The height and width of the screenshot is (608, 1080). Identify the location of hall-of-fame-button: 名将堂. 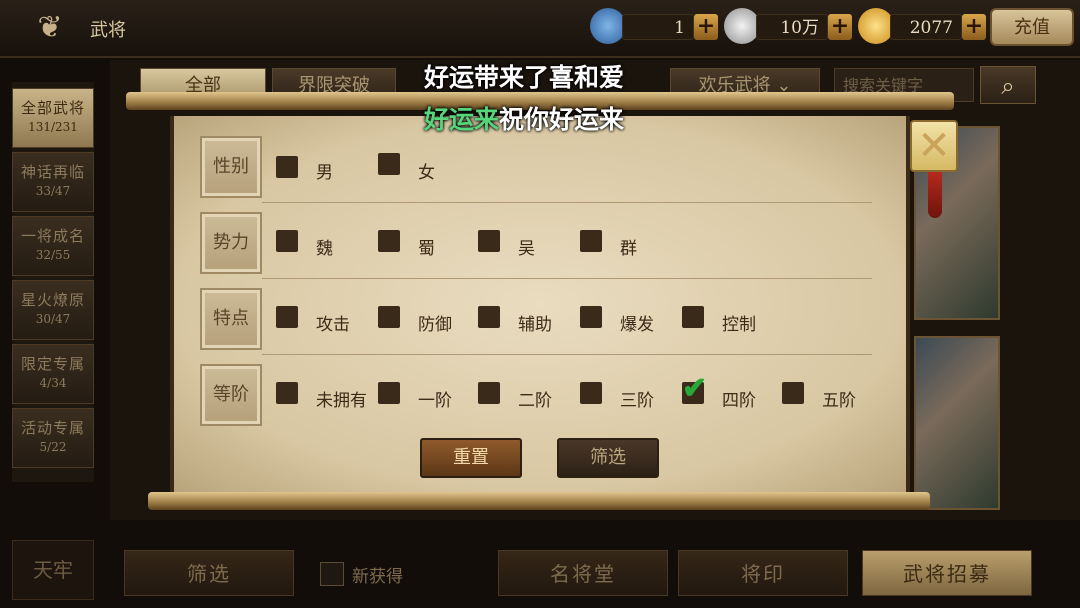
(583, 573).